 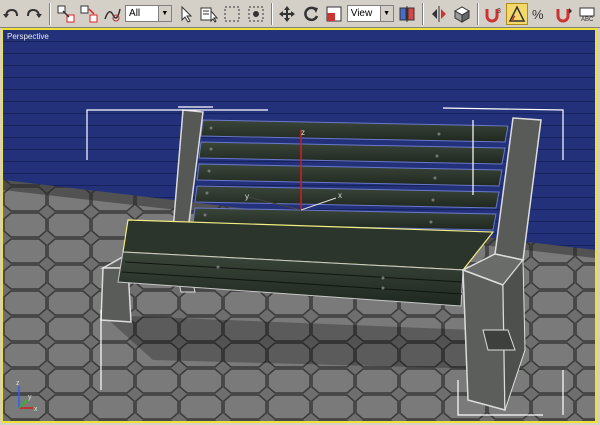 I want to click on redo-icon, so click(x=33, y=14).